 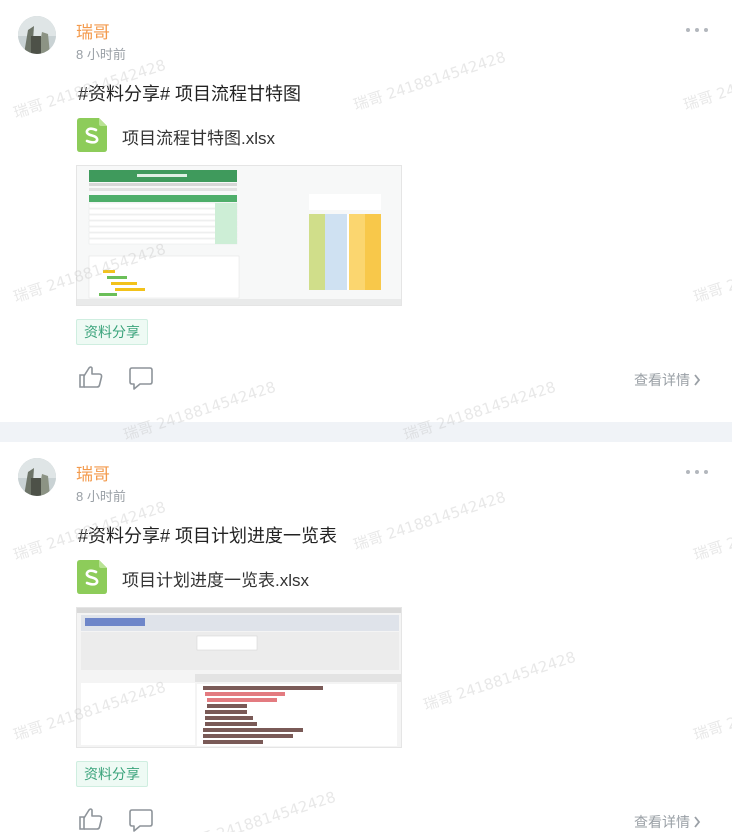 I want to click on post-title: #资料分享# 项目流程甘特图, so click(x=189, y=93).